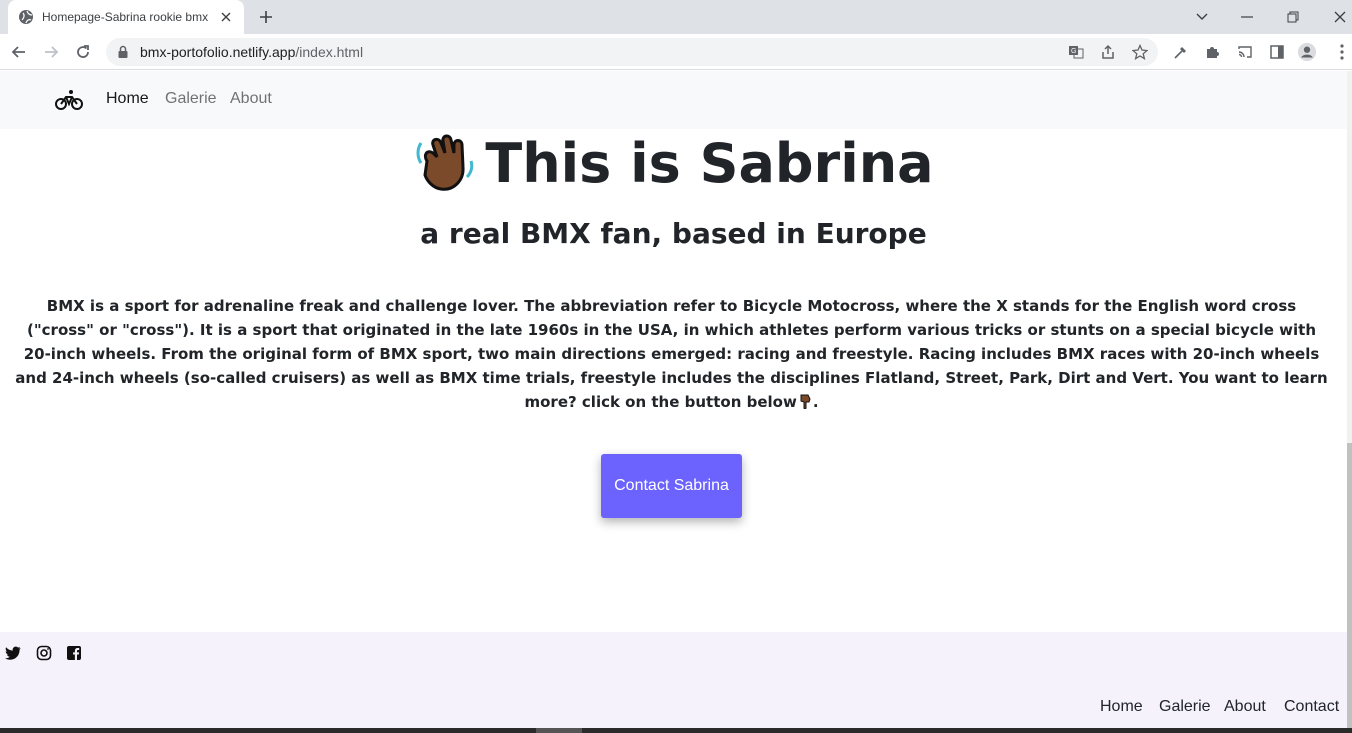 The image size is (1352, 733). Describe the element at coordinates (1342, 52) in the screenshot. I see `menu-kebab-icon` at that location.